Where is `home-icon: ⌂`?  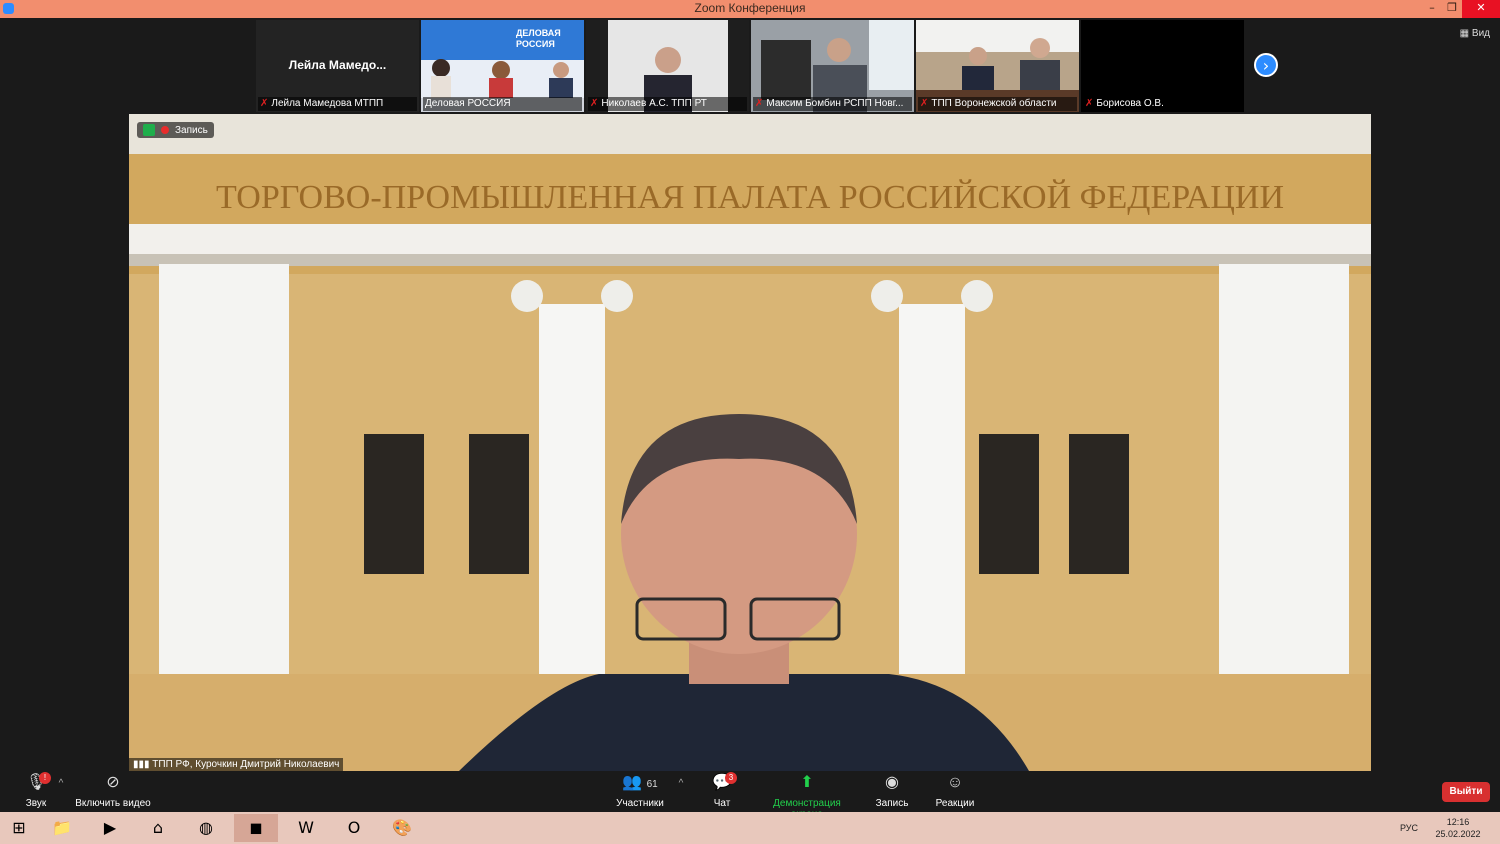
home-icon: ⌂ is located at coordinates (158, 828).